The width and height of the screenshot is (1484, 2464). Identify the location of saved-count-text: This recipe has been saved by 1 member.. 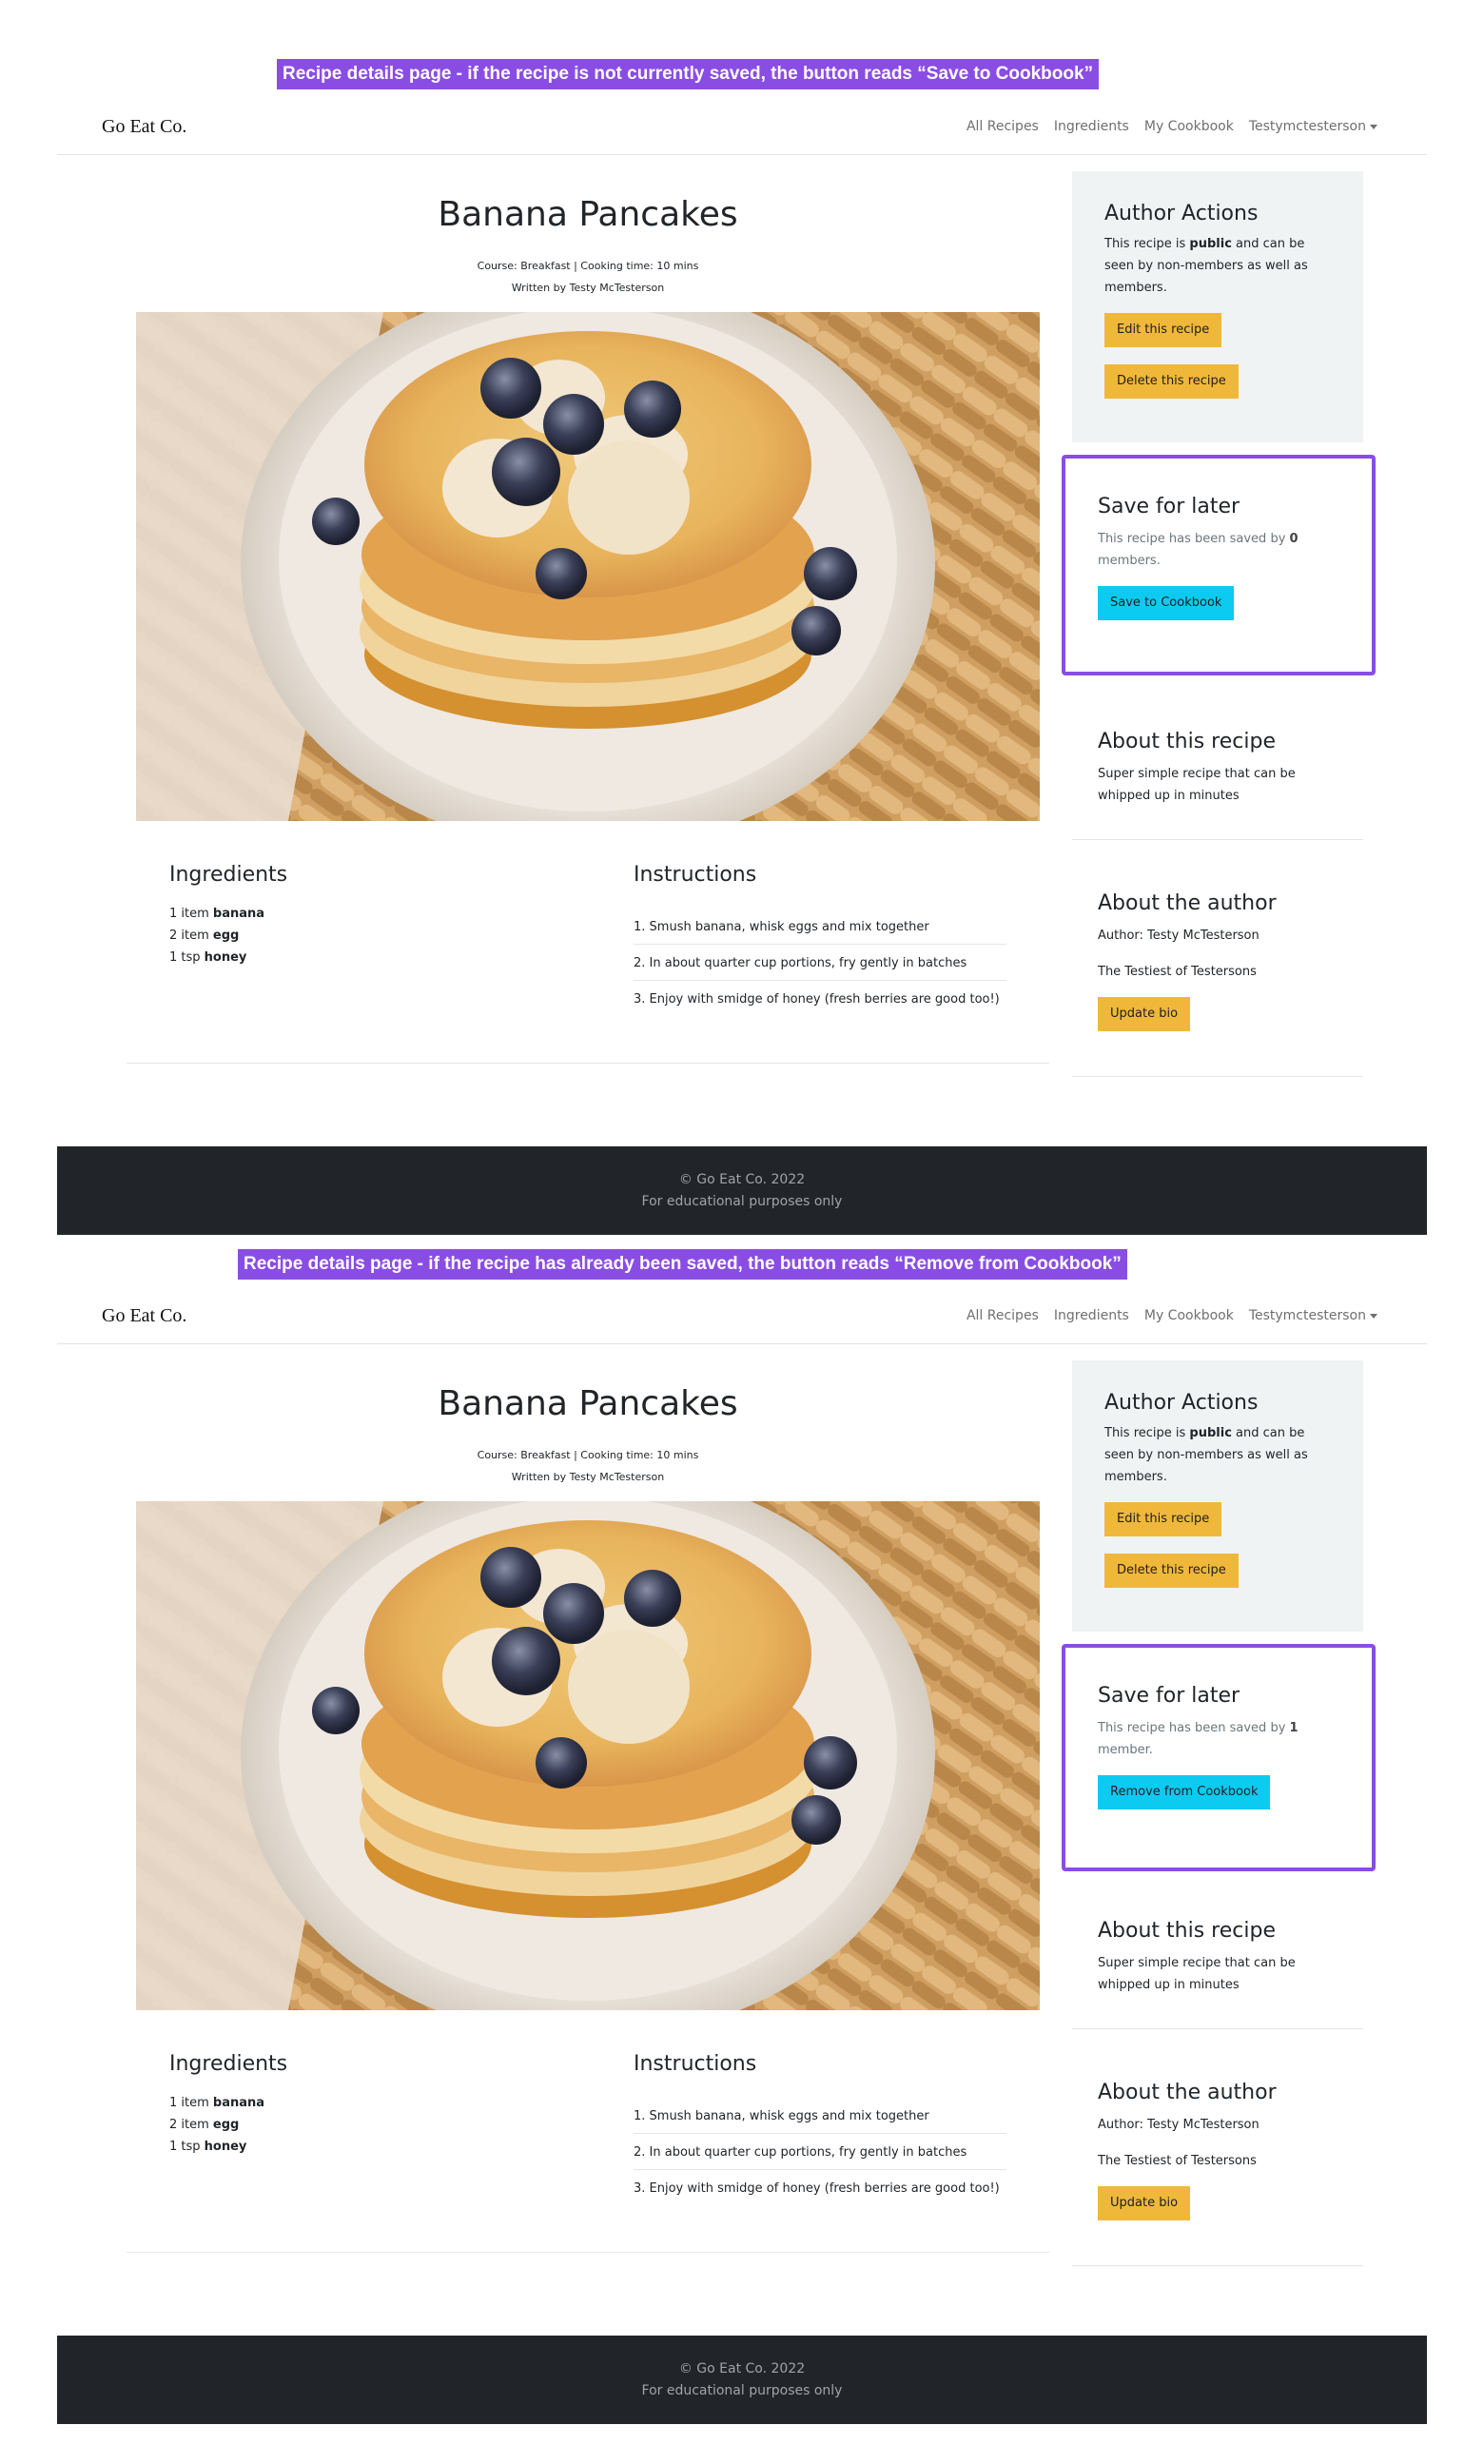
(1198, 1739).